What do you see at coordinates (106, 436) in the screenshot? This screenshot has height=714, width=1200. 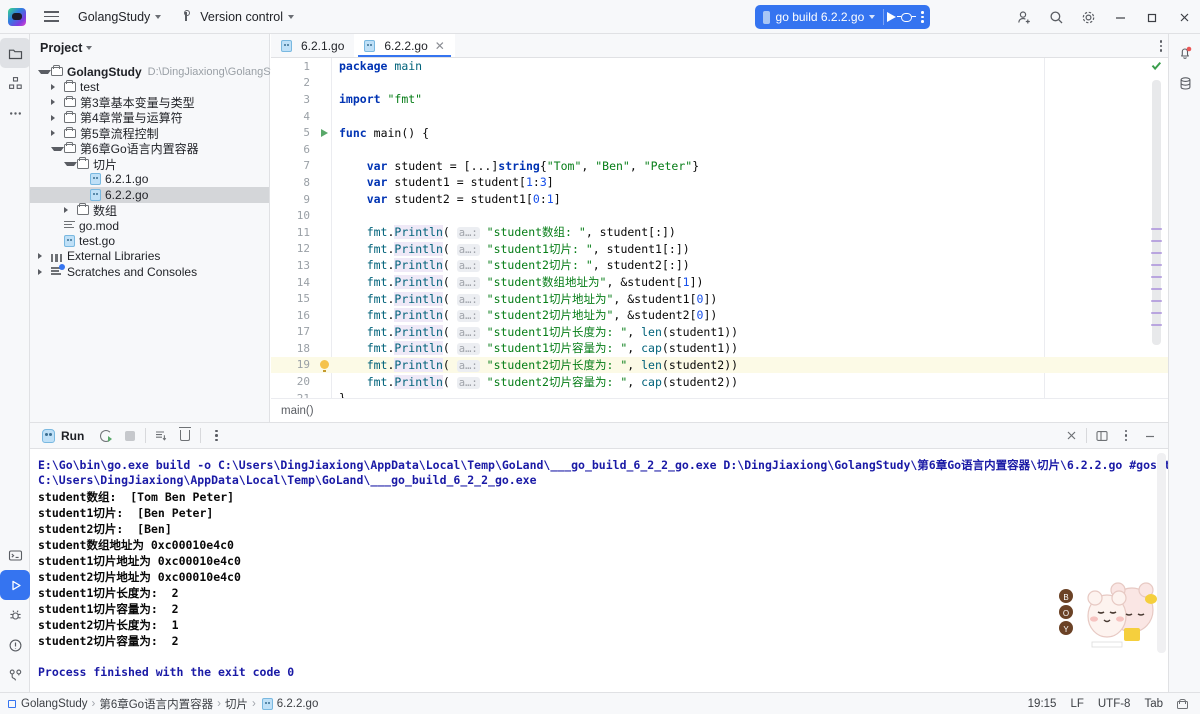 I see `rerun-button` at bounding box center [106, 436].